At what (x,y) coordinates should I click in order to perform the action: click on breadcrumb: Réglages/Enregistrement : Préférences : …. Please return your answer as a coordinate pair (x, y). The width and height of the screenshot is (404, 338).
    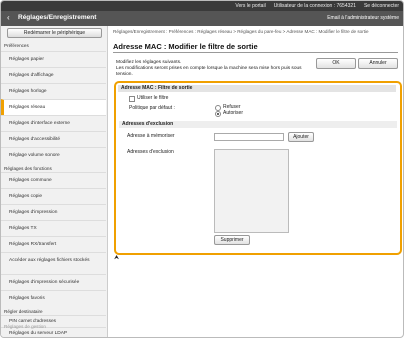
    Looking at the image, I should click on (241, 31).